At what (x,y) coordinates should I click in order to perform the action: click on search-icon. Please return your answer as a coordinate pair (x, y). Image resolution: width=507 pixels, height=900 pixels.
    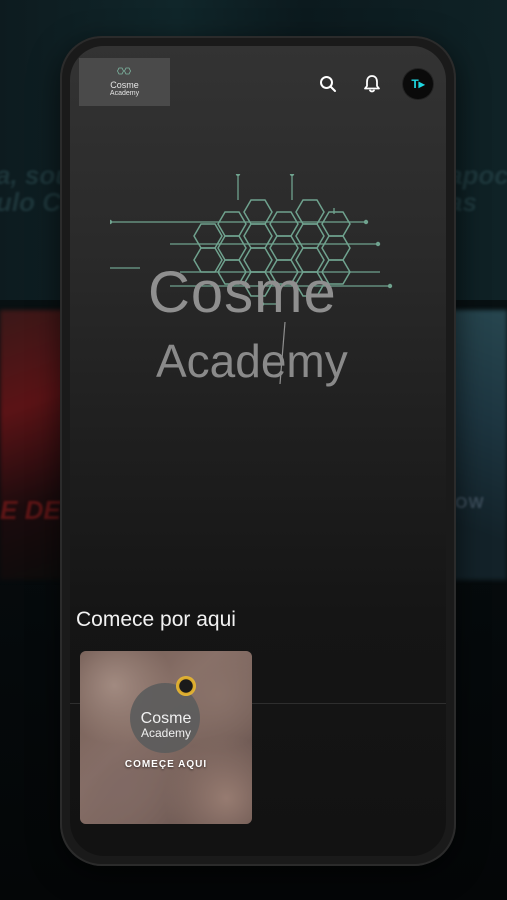
    Looking at the image, I should click on (328, 84).